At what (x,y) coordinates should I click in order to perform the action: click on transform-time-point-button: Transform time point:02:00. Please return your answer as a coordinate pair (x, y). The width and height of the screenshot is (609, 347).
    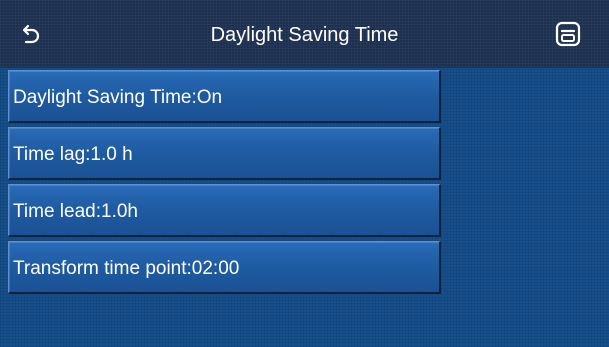
    Looking at the image, I should click on (224, 267).